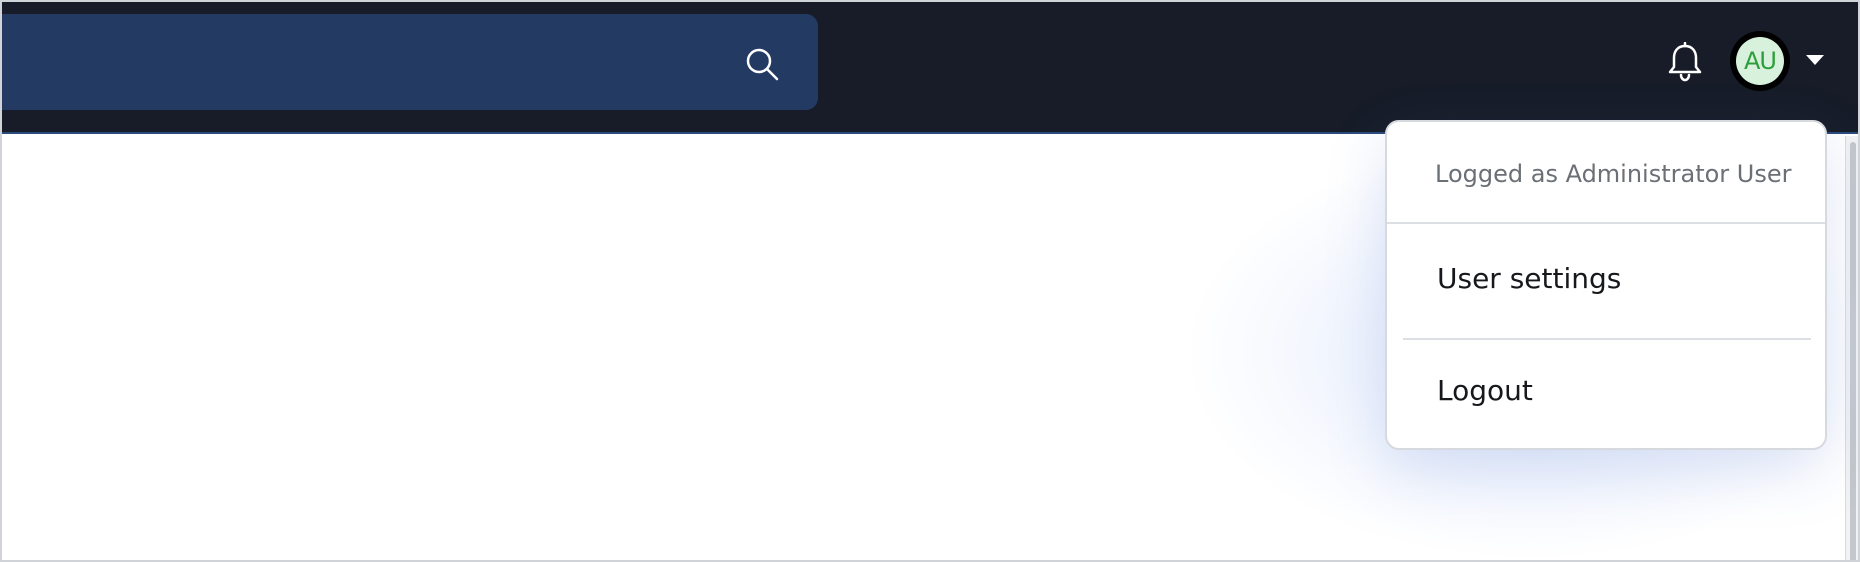 This screenshot has width=1860, height=562. I want to click on user-avatar-button: AU, so click(1760, 61).